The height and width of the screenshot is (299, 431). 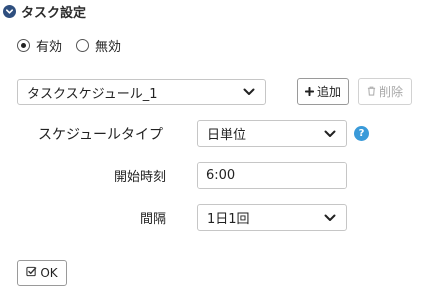 I want to click on add-schedule-button: 追加, so click(x=323, y=91).